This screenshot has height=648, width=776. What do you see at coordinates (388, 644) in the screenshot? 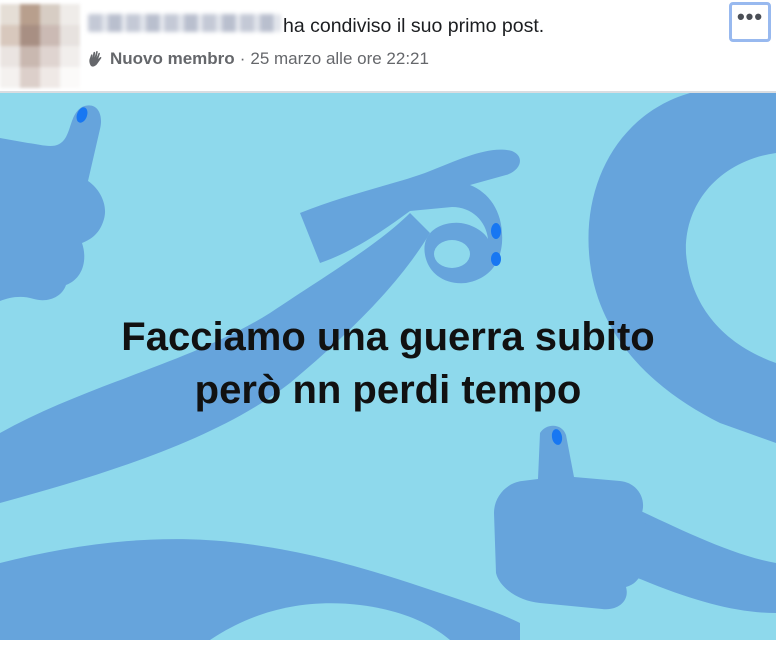
I see `post-footer-gap` at bounding box center [388, 644].